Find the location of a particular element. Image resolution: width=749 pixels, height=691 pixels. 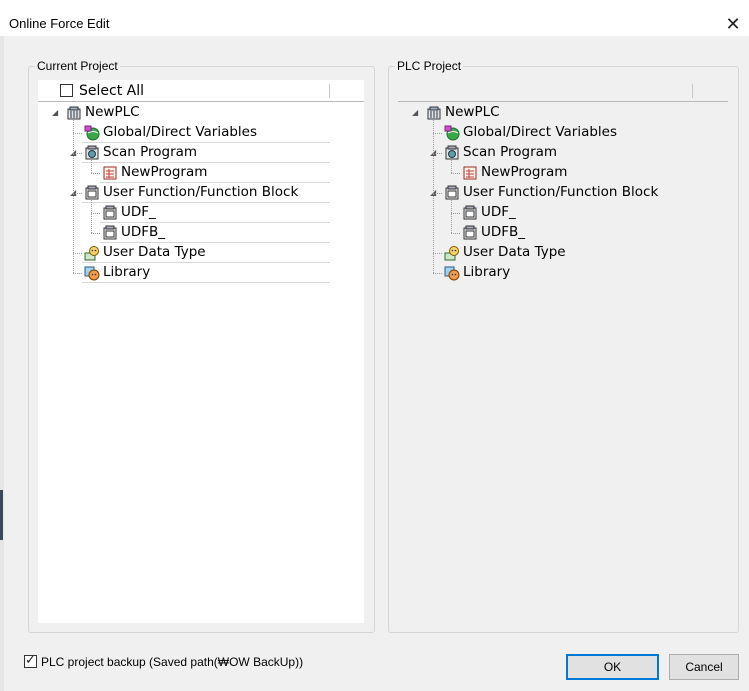

window-edge is located at coordinates (2, 363).